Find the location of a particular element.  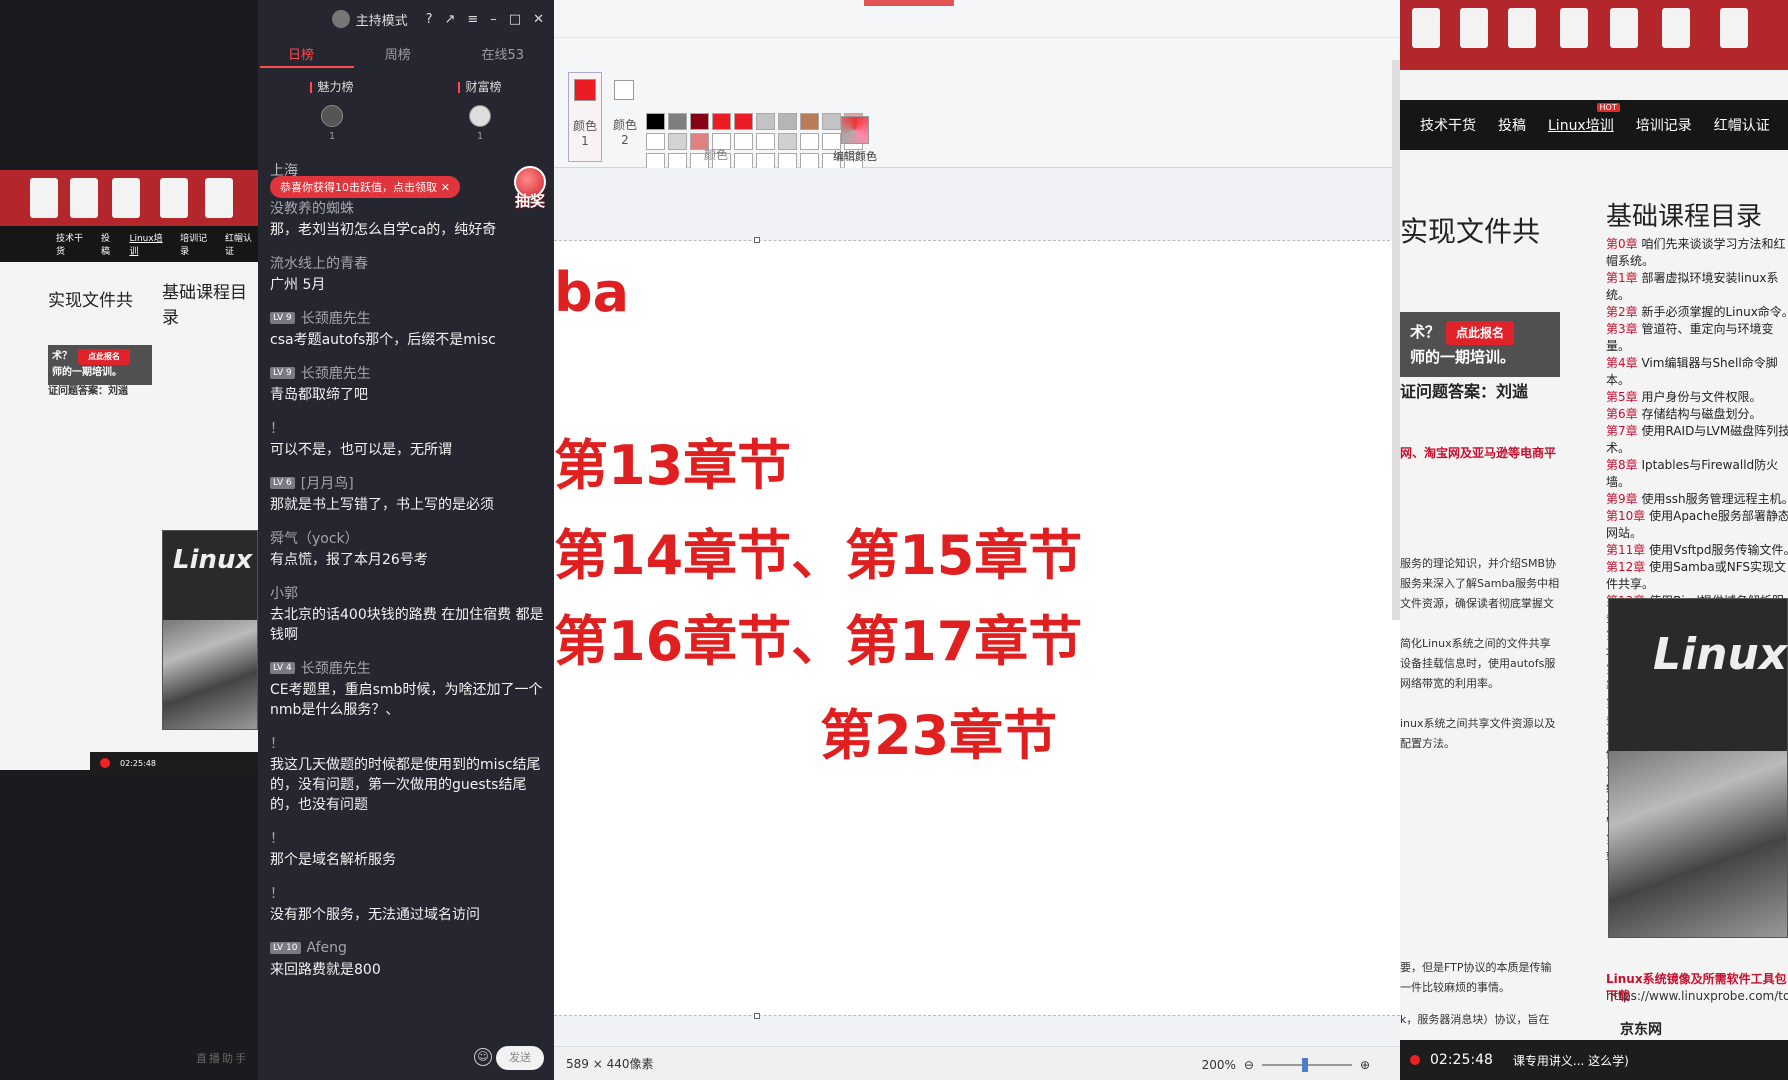

canvas-text: ba is located at coordinates (592, 292).